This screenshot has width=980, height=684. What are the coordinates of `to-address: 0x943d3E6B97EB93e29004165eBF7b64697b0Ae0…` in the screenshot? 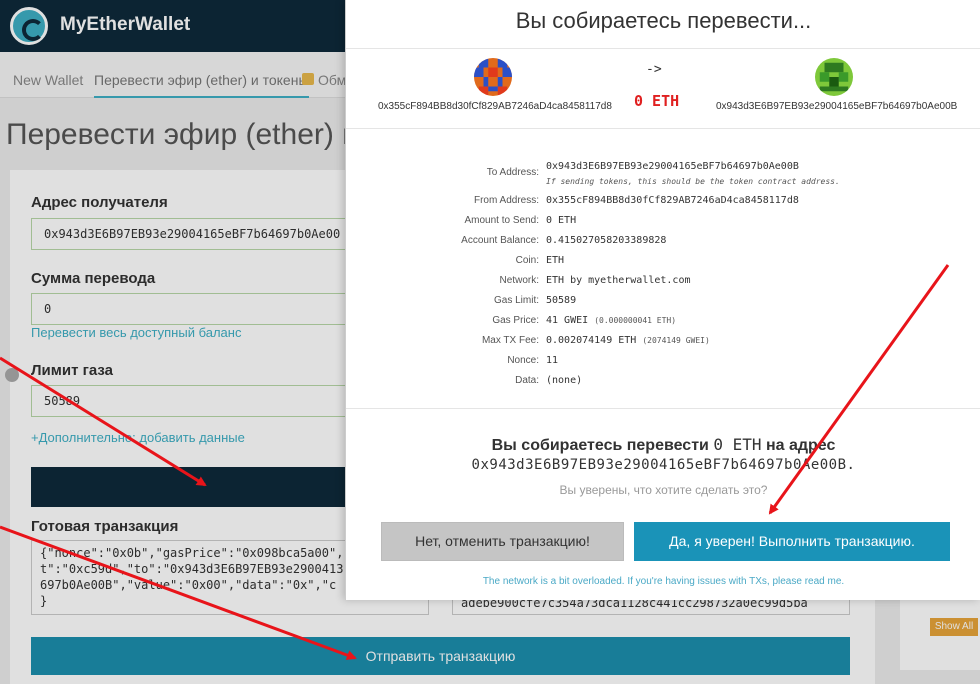 It's located at (837, 106).